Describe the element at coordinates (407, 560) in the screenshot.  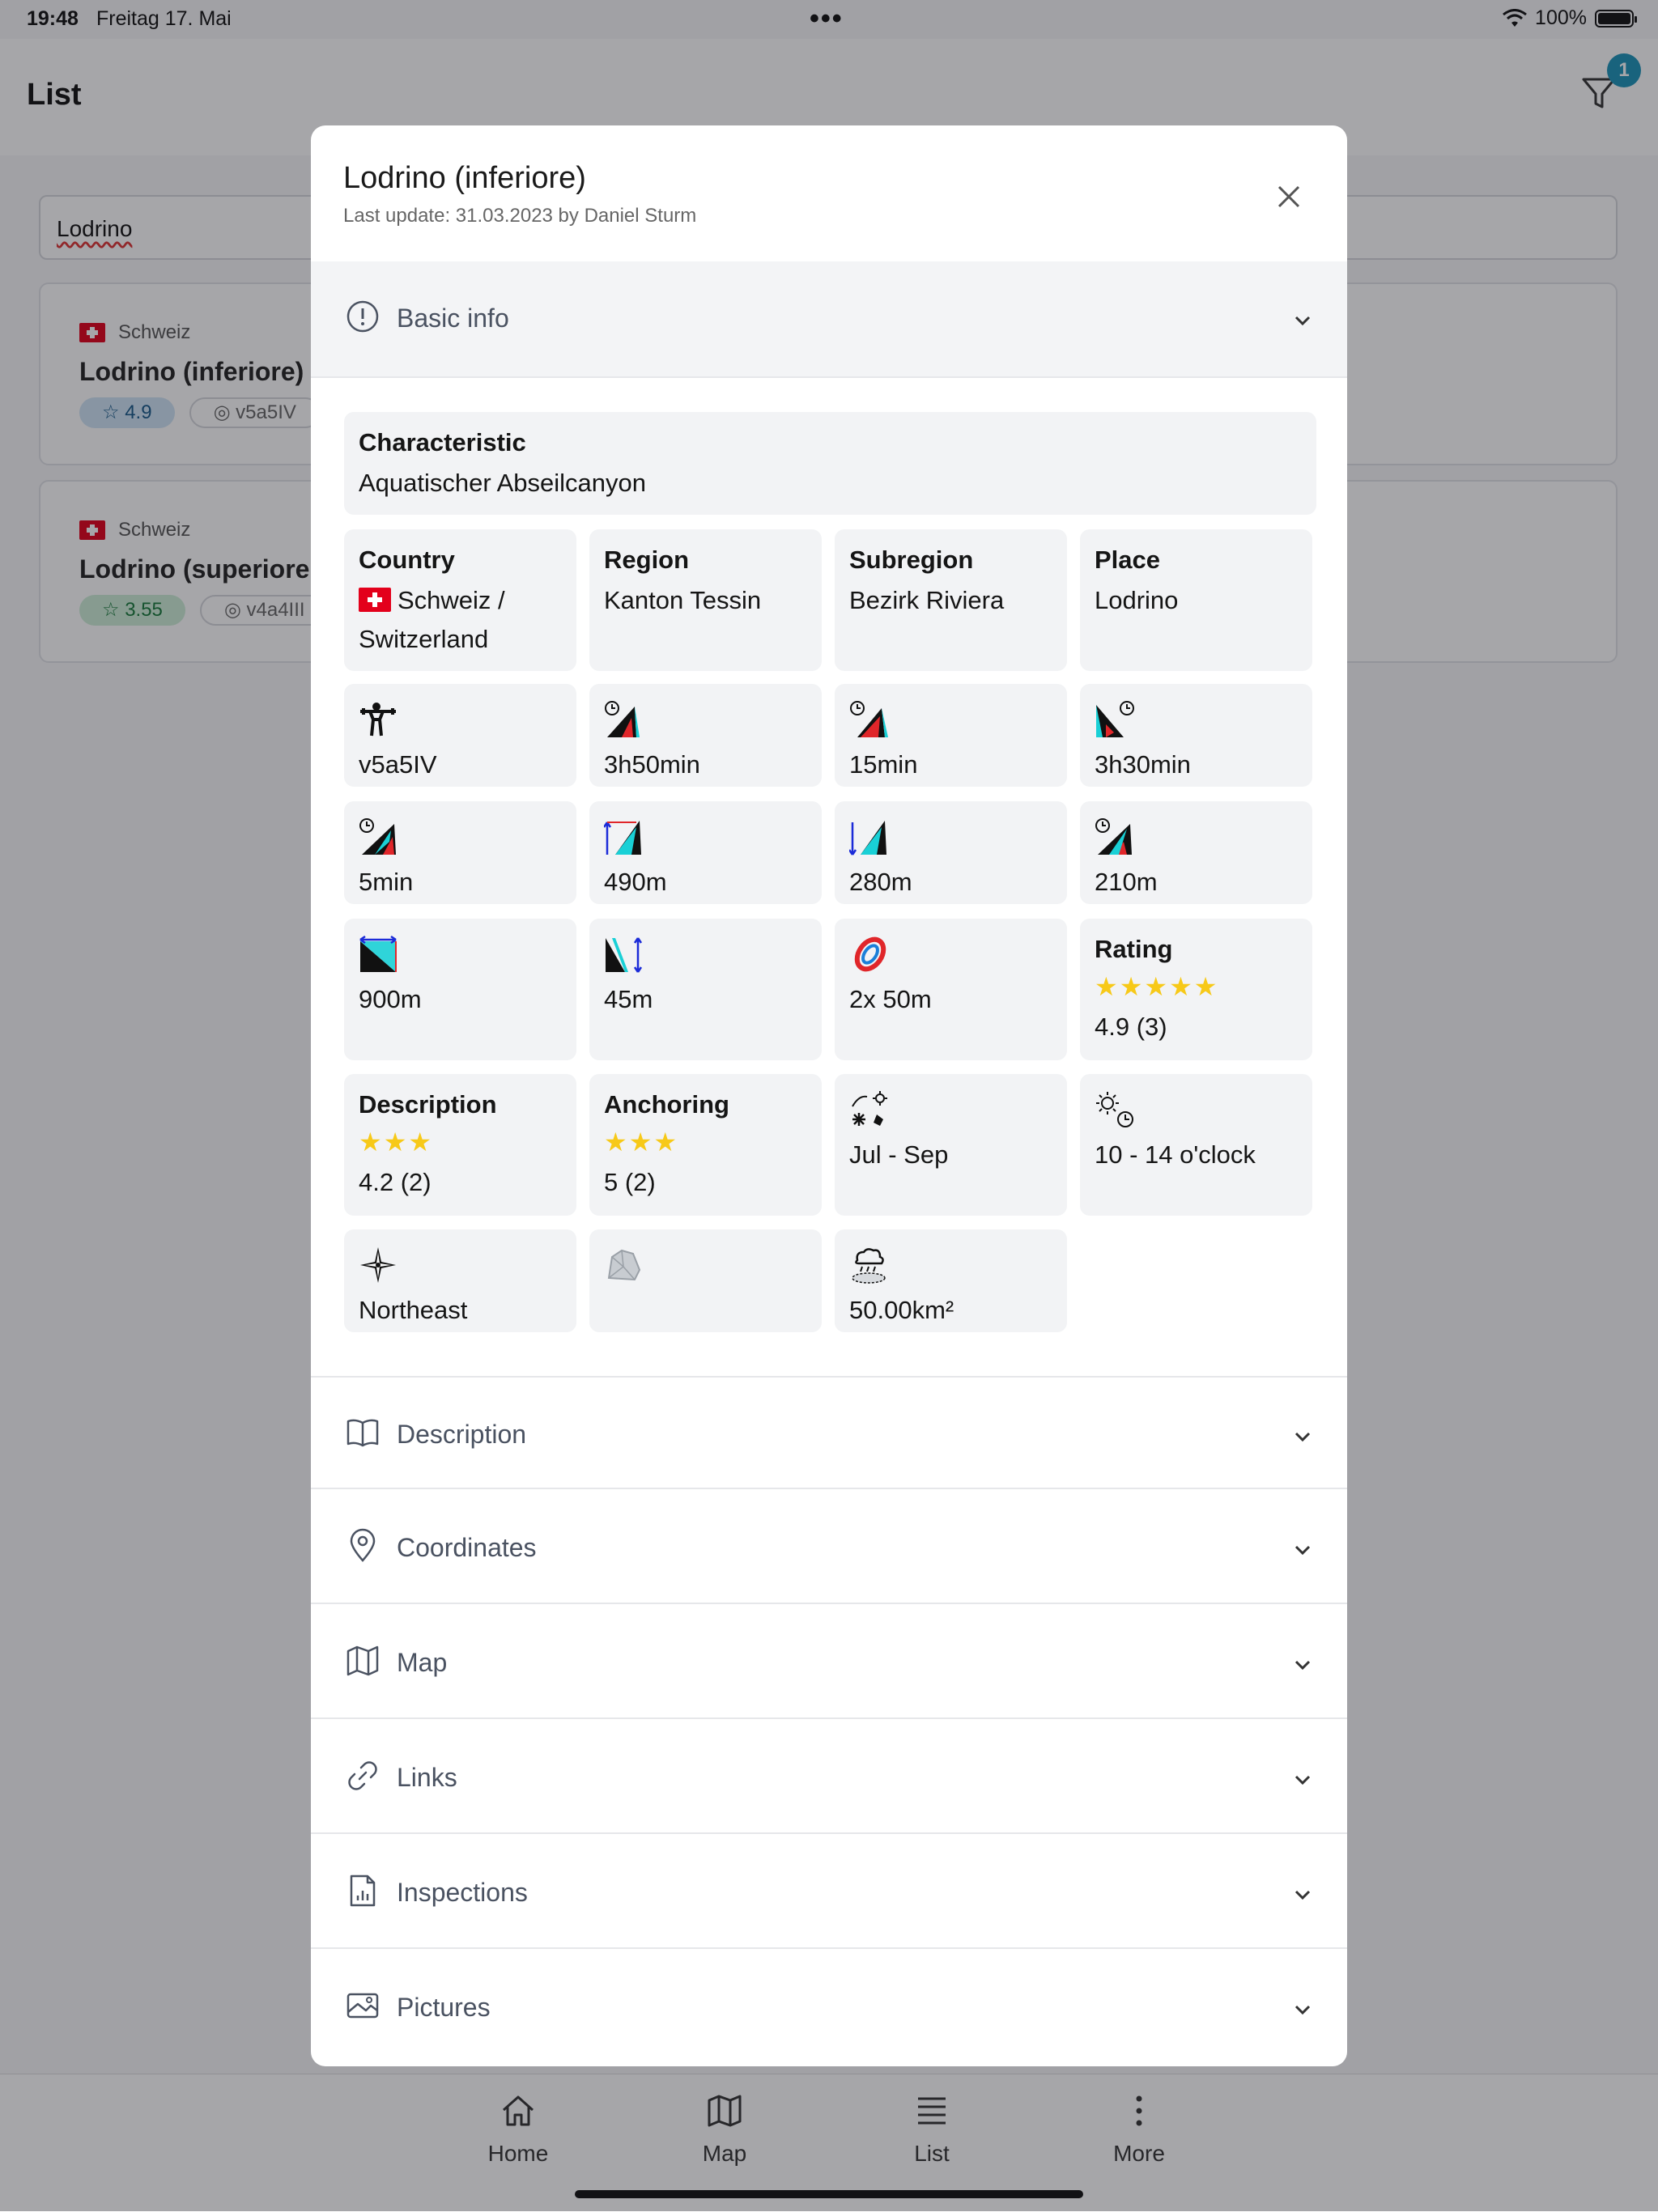
I see `country-label: Country` at that location.